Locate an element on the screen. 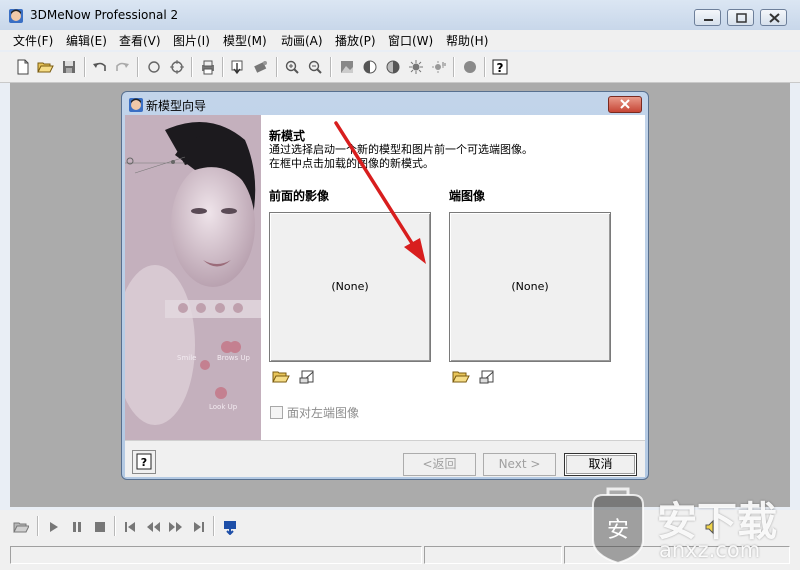  rewind-icon is located at coordinates (153, 527).